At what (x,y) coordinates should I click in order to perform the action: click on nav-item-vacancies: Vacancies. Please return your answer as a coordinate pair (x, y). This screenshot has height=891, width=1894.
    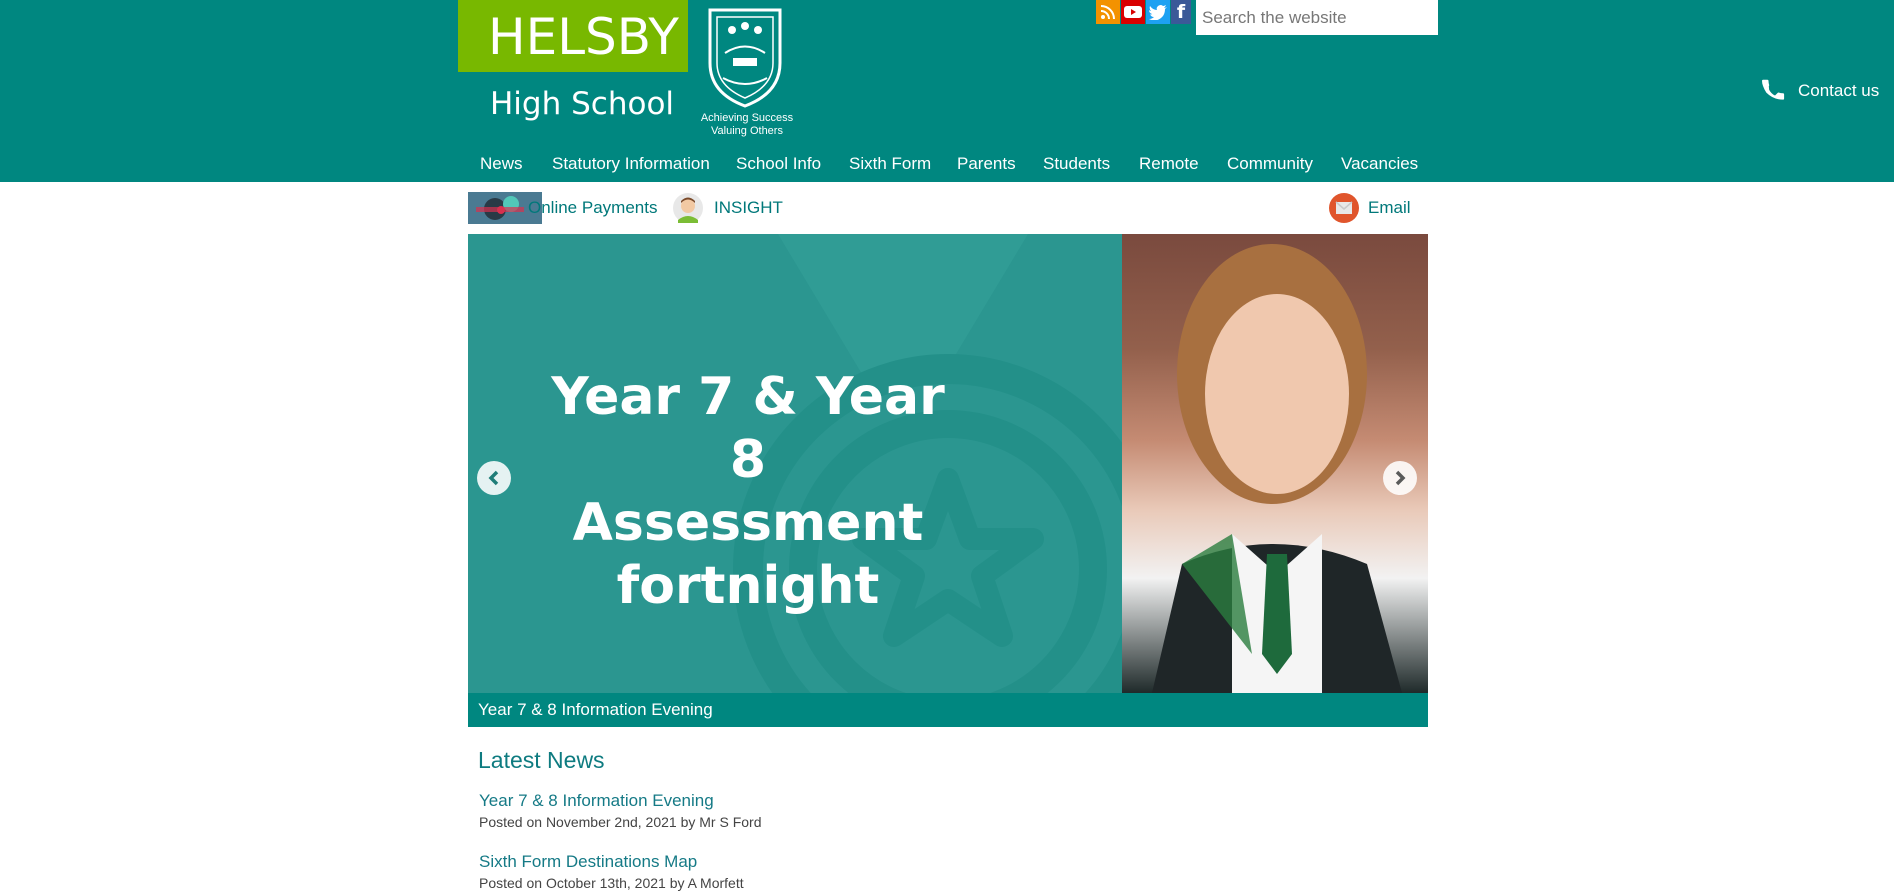
    Looking at the image, I should click on (1379, 164).